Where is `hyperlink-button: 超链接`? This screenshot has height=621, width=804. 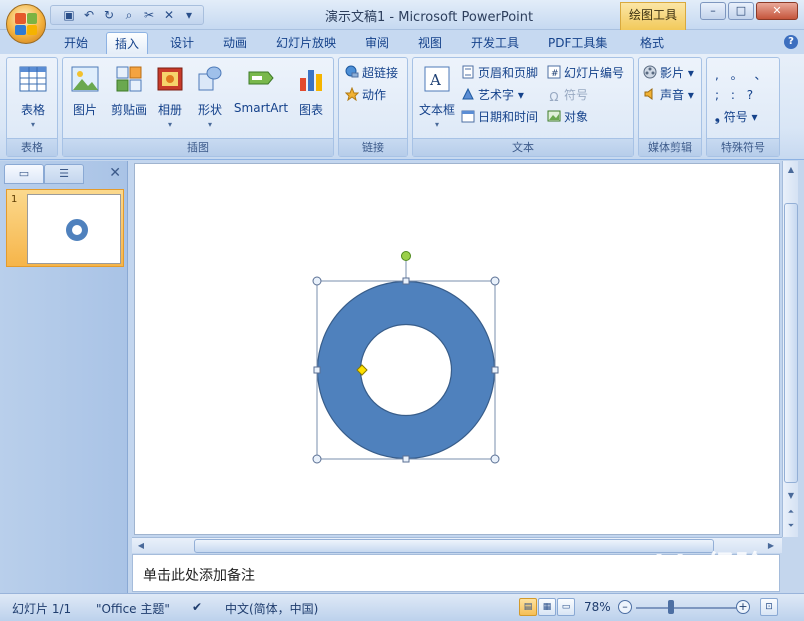
hyperlink-button: 超链接 is located at coordinates (371, 73).